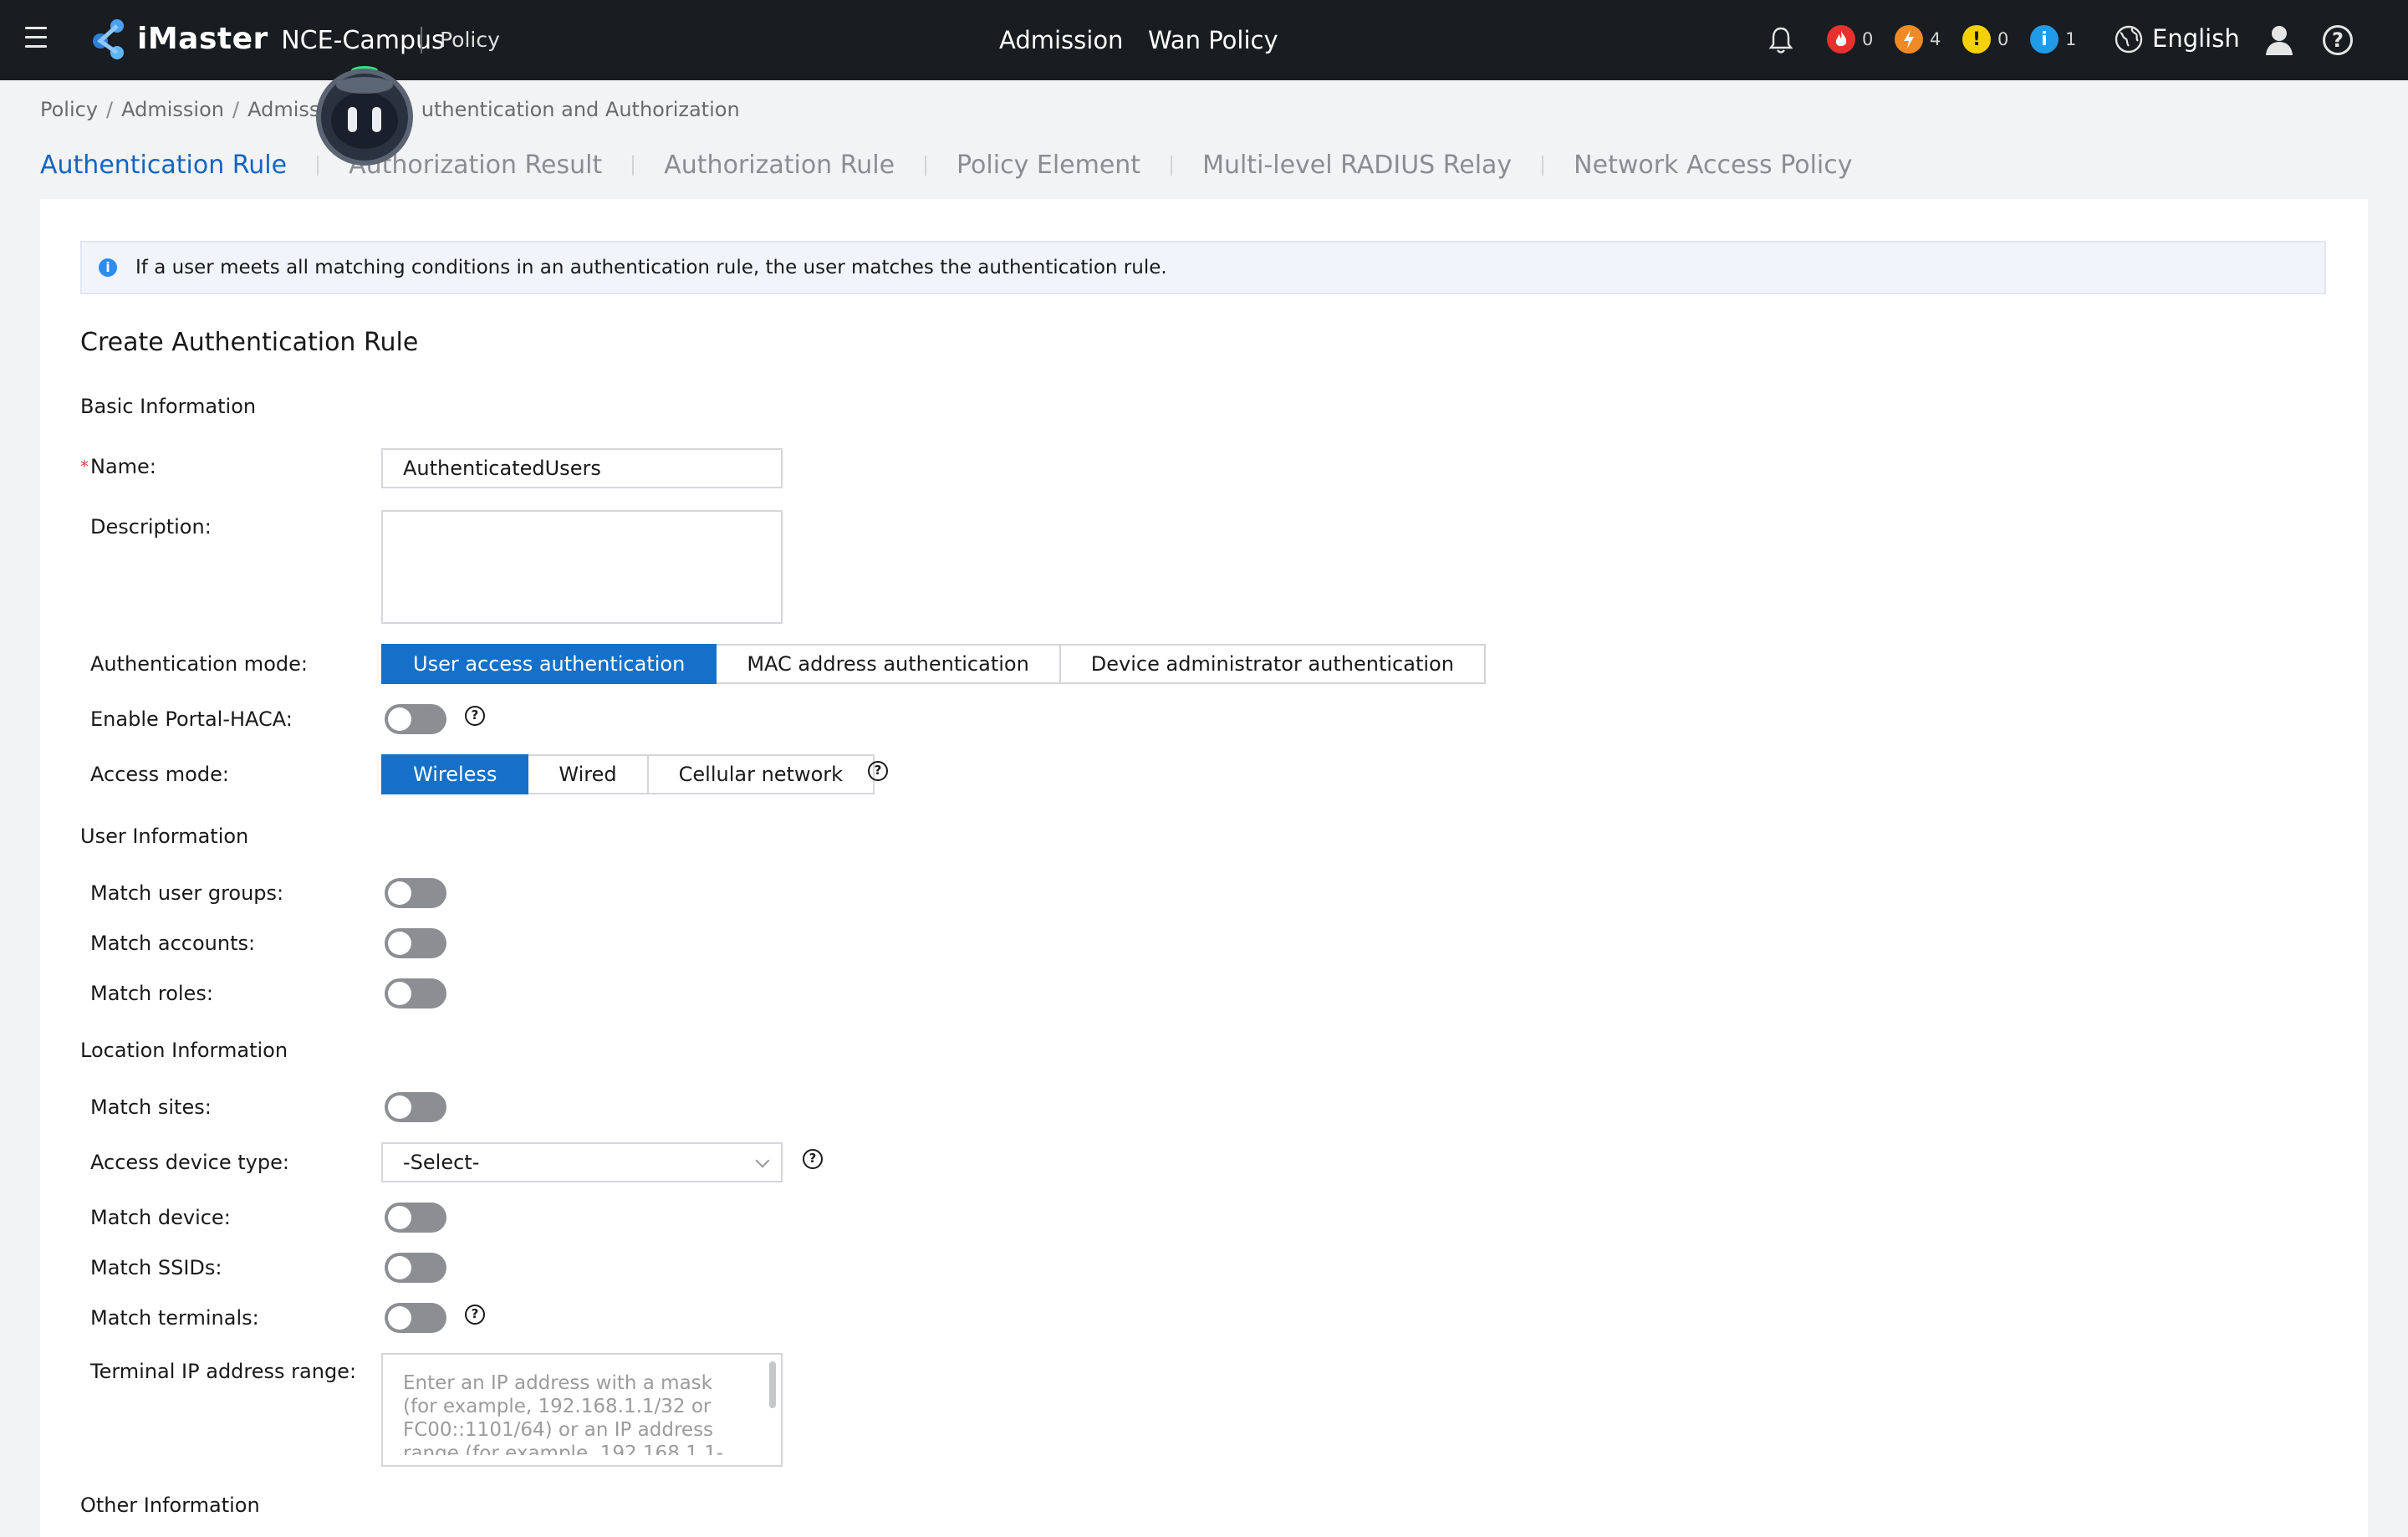 The height and width of the screenshot is (1537, 2408). Describe the element at coordinates (187, 893) in the screenshot. I see `match-user-groups-label: Match user groups:` at that location.